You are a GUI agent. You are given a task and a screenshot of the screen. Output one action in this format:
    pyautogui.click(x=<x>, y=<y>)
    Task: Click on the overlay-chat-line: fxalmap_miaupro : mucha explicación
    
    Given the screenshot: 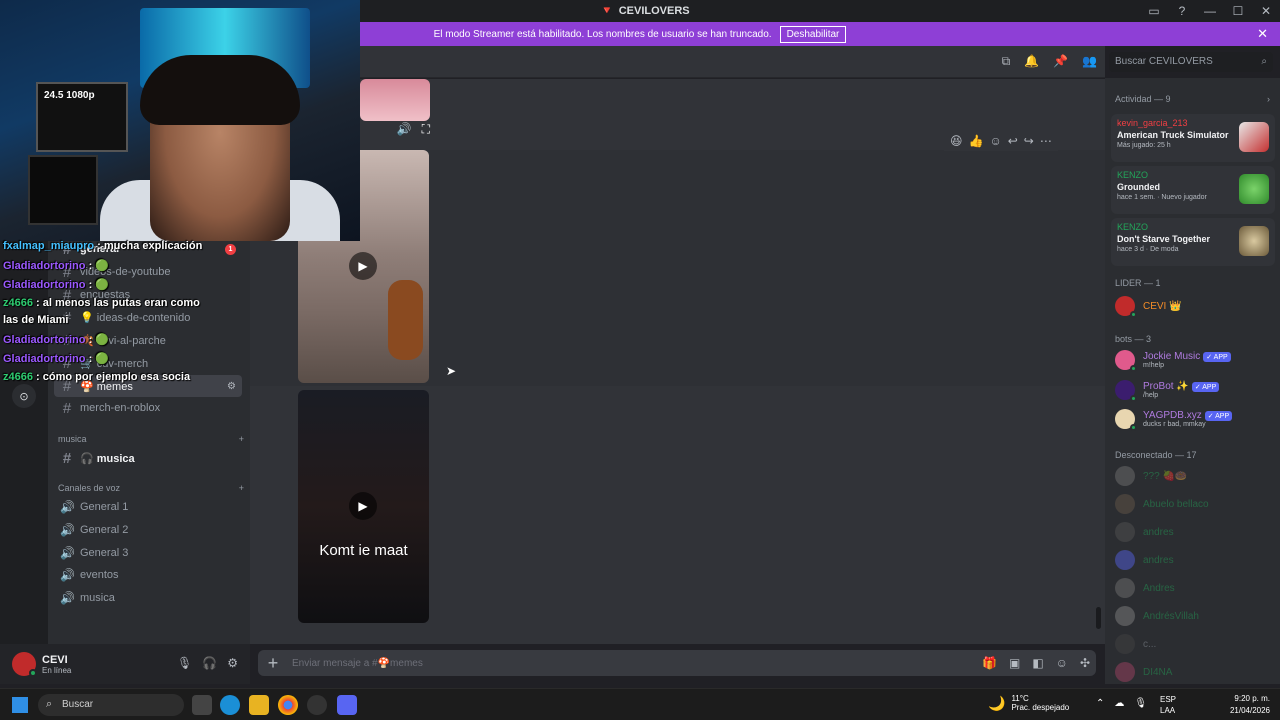 What is the action you would take?
    pyautogui.click(x=102, y=246)
    